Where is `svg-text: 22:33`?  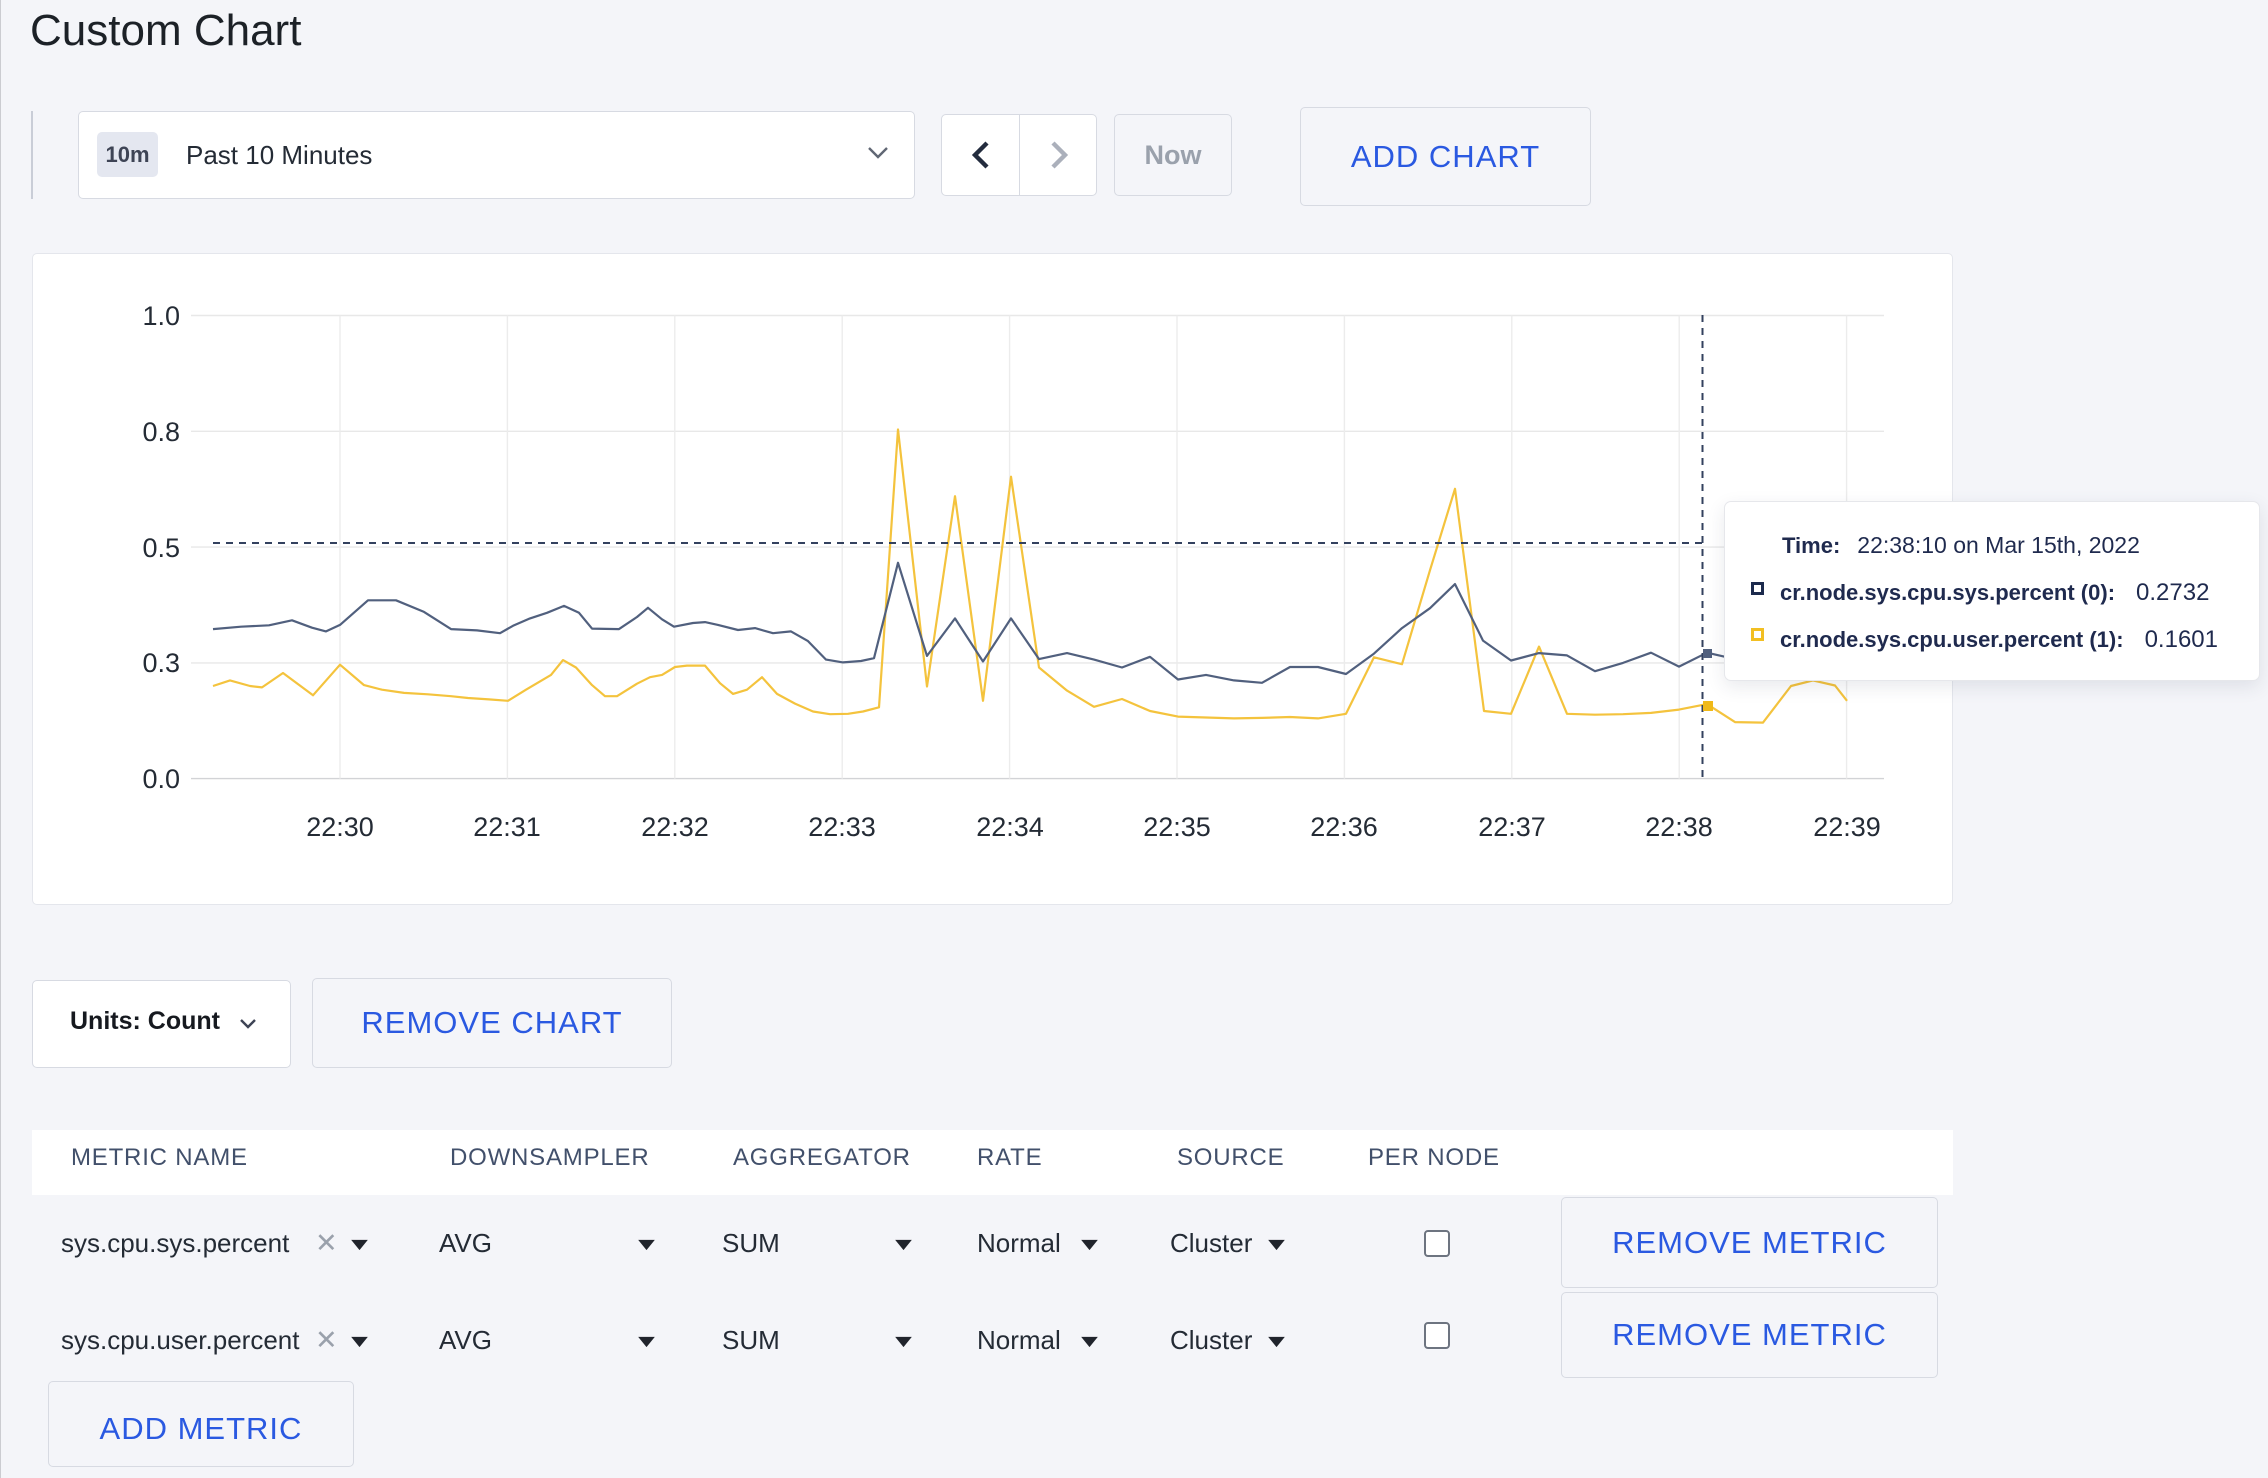
svg-text: 22:33 is located at coordinates (842, 827).